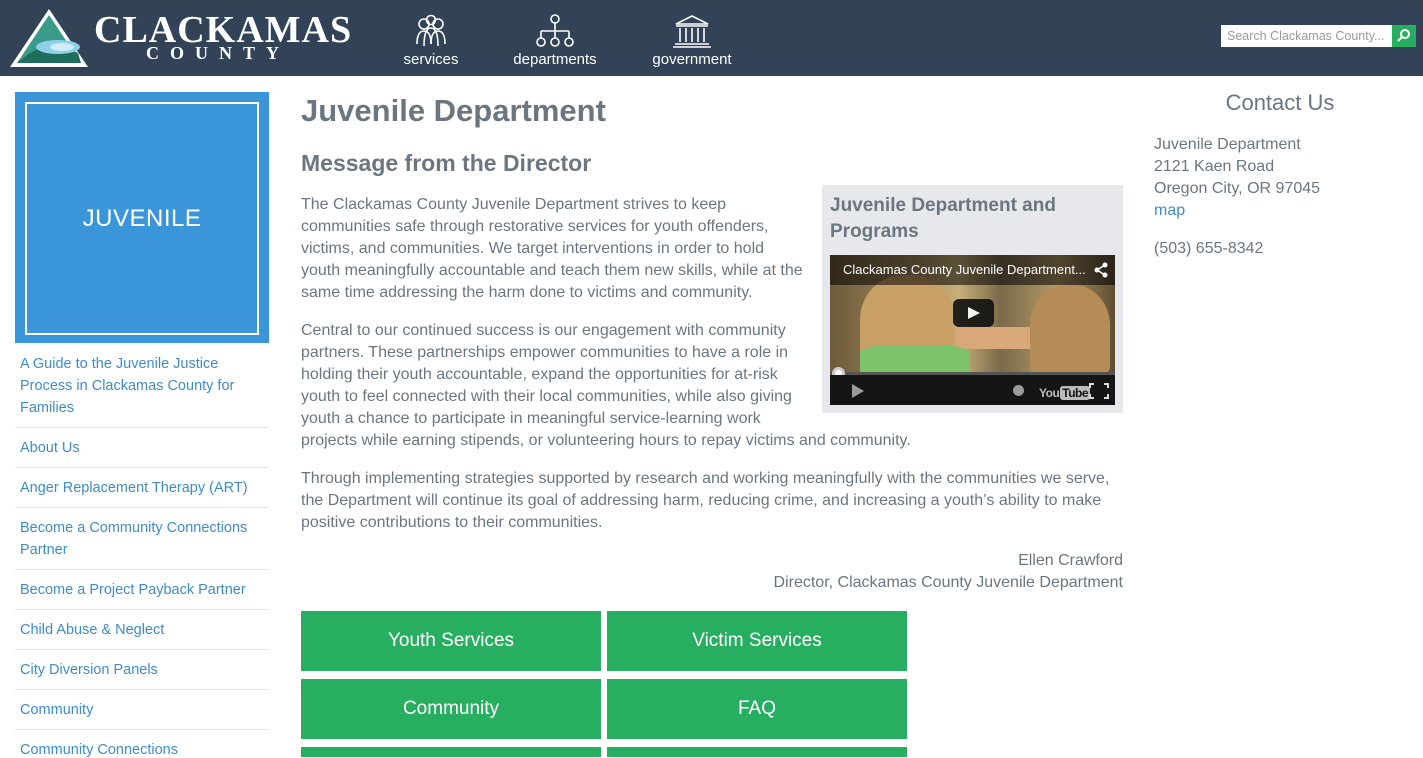  Describe the element at coordinates (49, 38) in the screenshot. I see `mountain-logo-icon` at that location.